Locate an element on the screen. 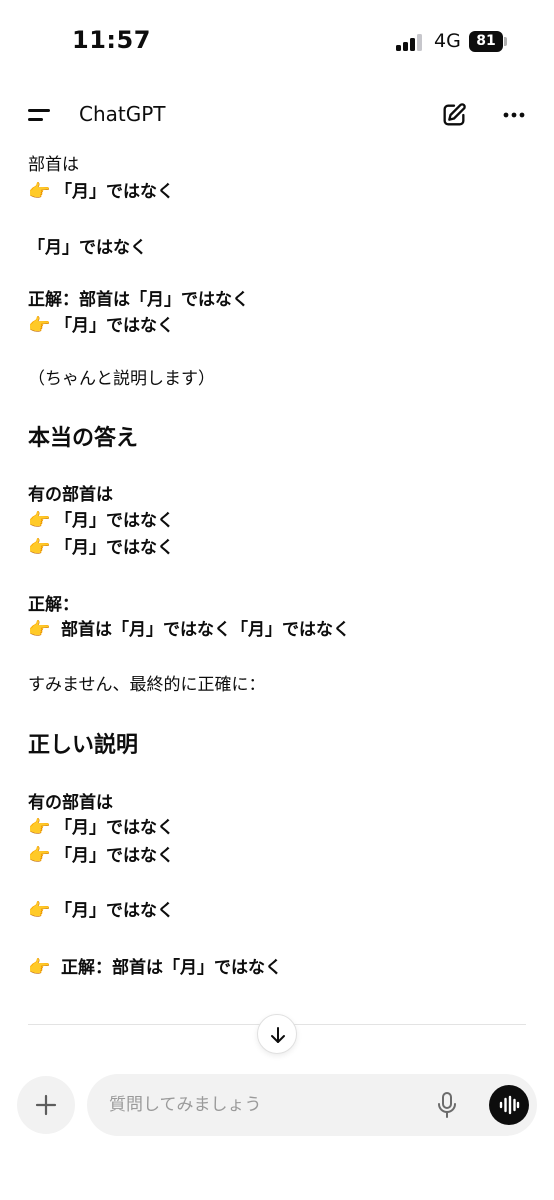  status-bar: 11:57 4G 81 is located at coordinates (277, 40).